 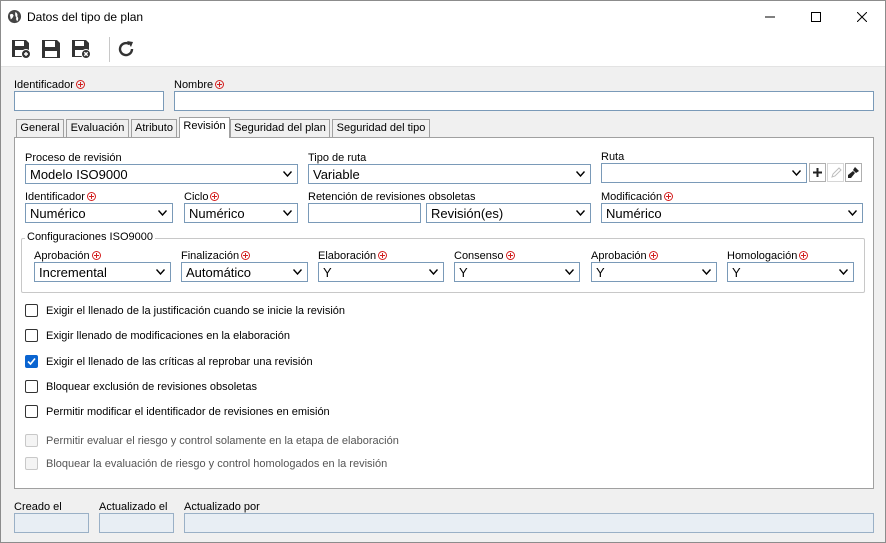 I want to click on clear-route-button, so click(x=853, y=172).